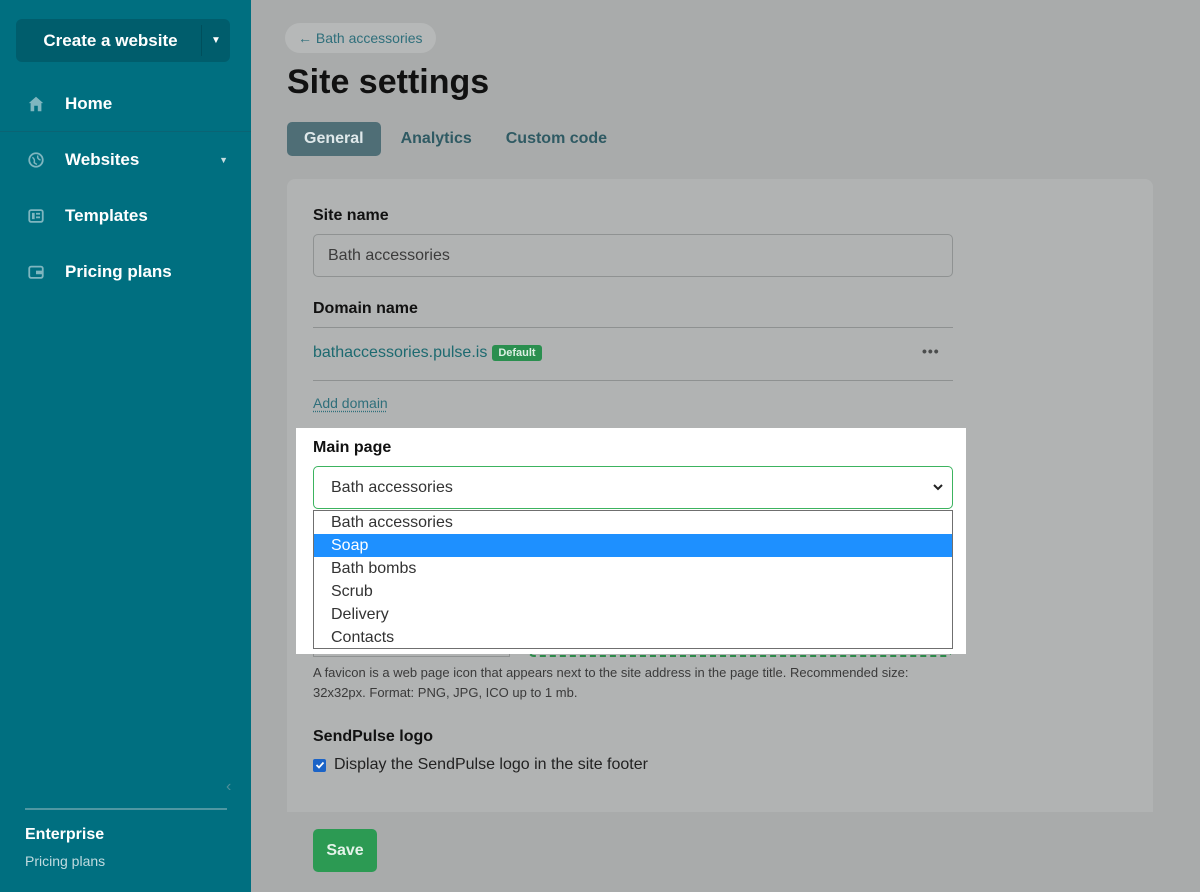 Image resolution: width=1200 pixels, height=892 pixels. What do you see at coordinates (388, 82) in the screenshot?
I see `page-title: Site settings` at bounding box center [388, 82].